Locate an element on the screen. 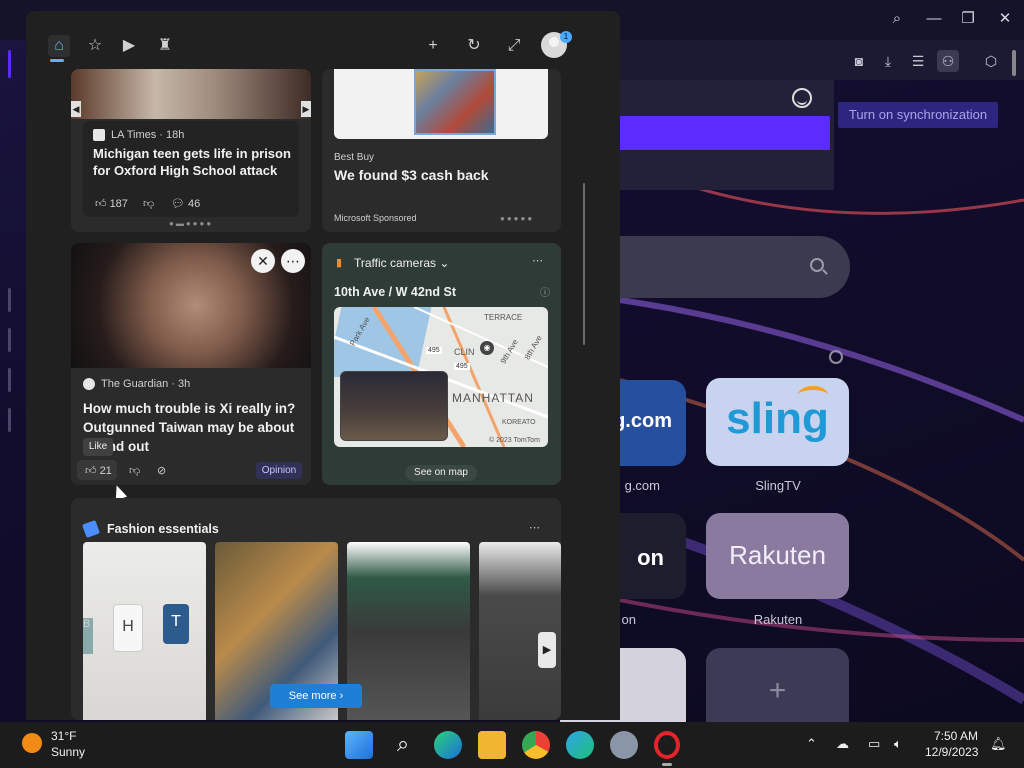  mug-letter: T is located at coordinates (176, 624).